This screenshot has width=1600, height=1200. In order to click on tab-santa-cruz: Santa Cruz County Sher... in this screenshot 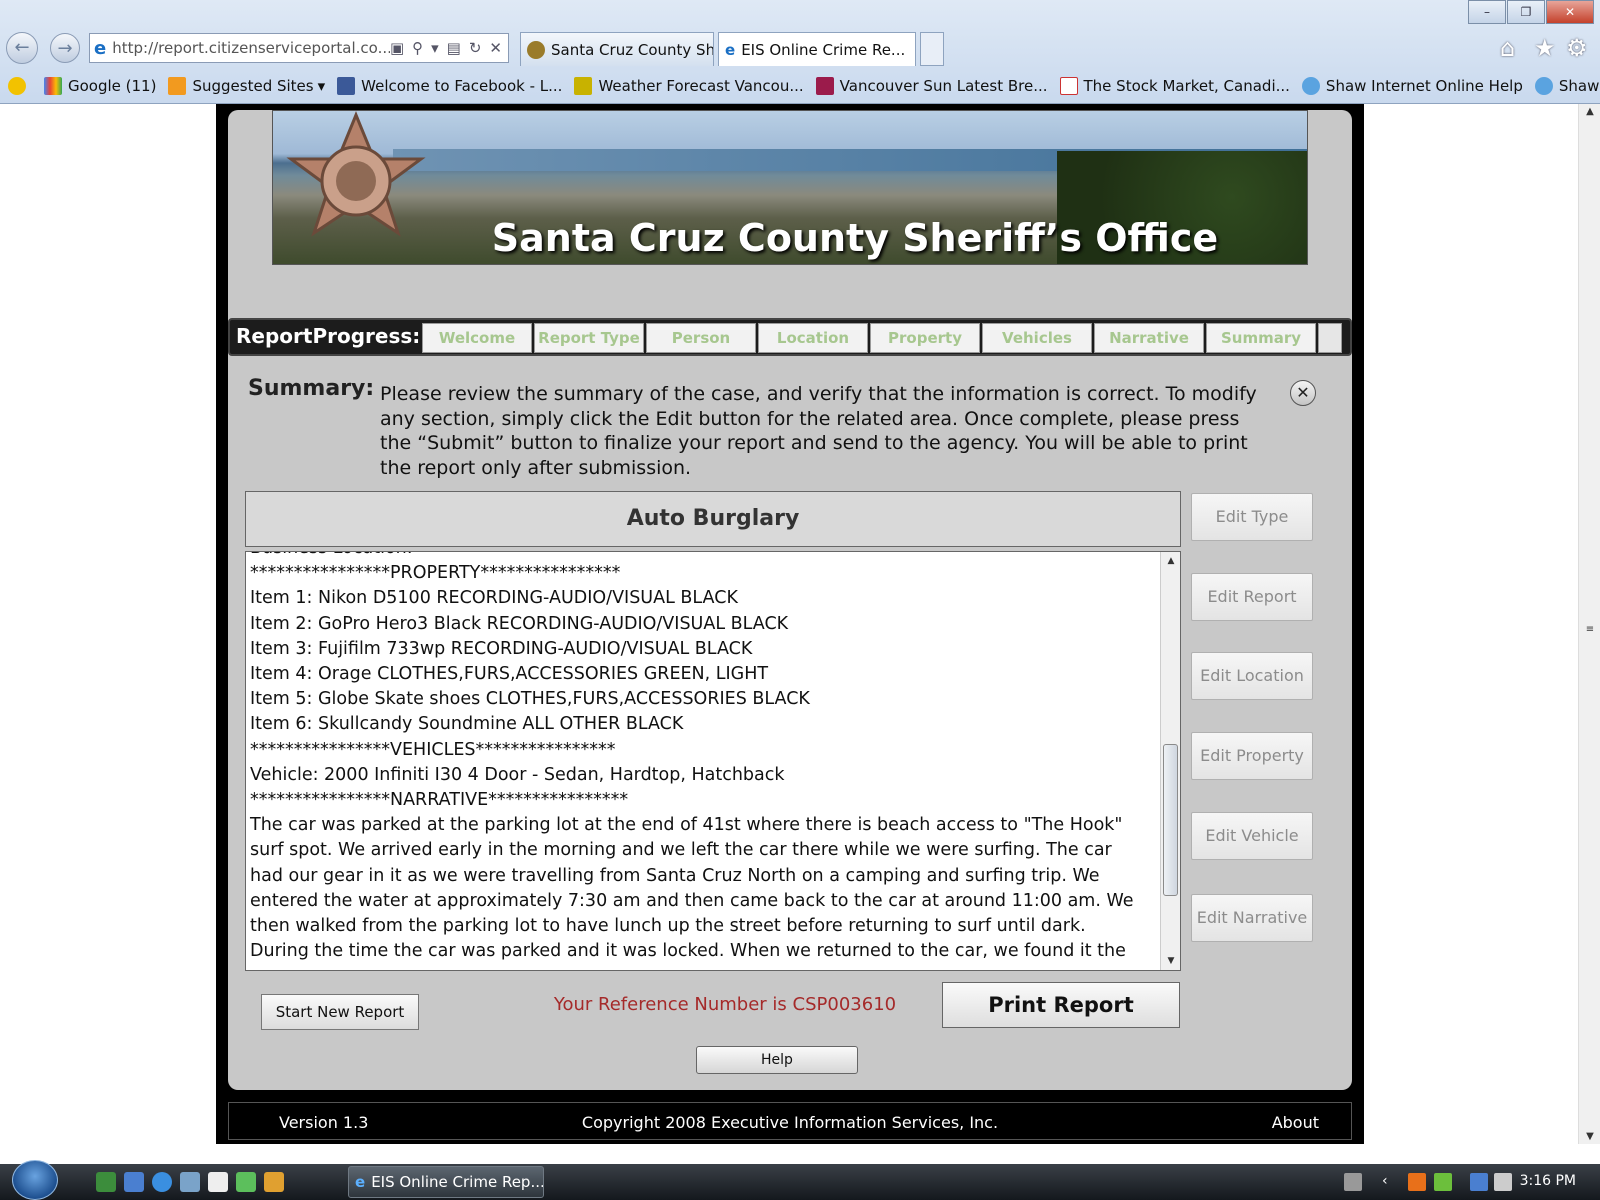, I will do `click(617, 49)`.